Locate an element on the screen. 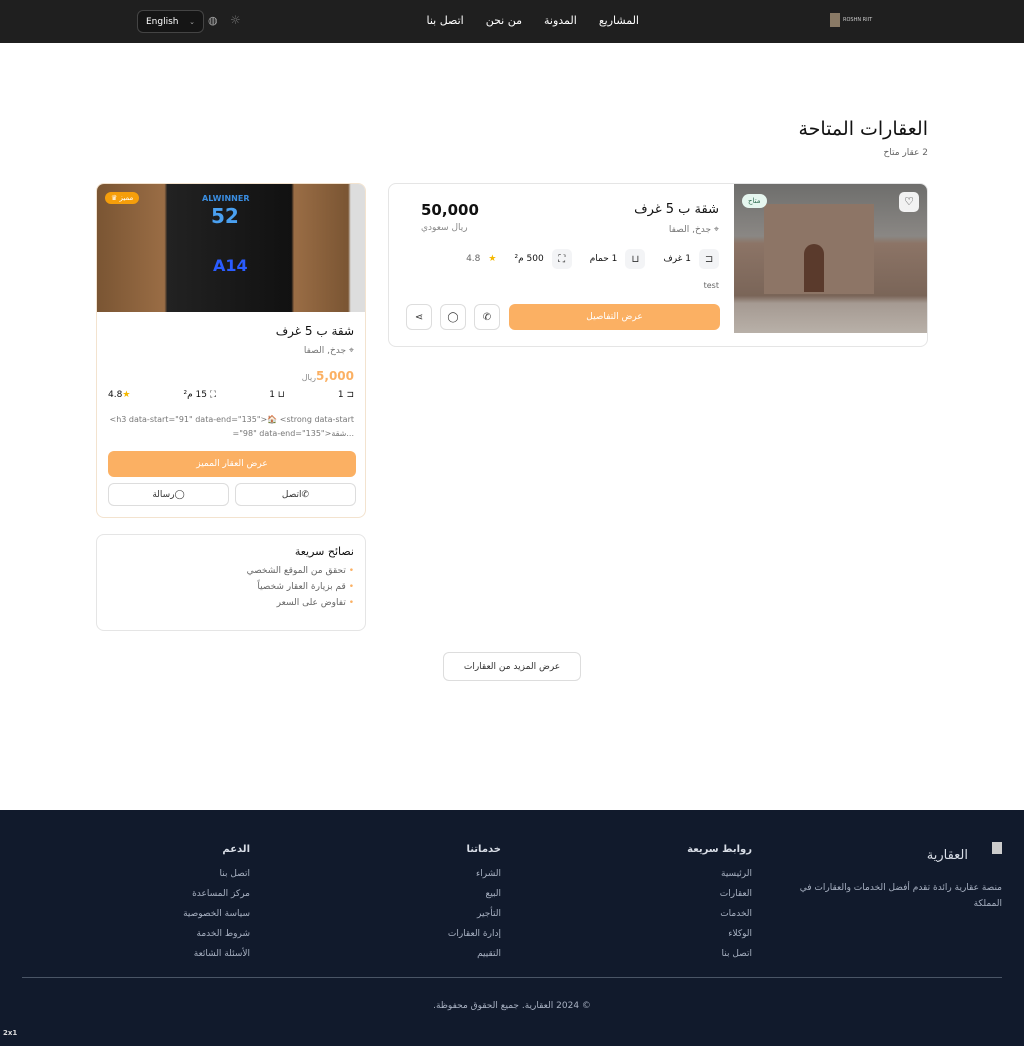 This screenshot has width=1024, height=1046. results-count: 2 عقار متاح is located at coordinates (905, 153).